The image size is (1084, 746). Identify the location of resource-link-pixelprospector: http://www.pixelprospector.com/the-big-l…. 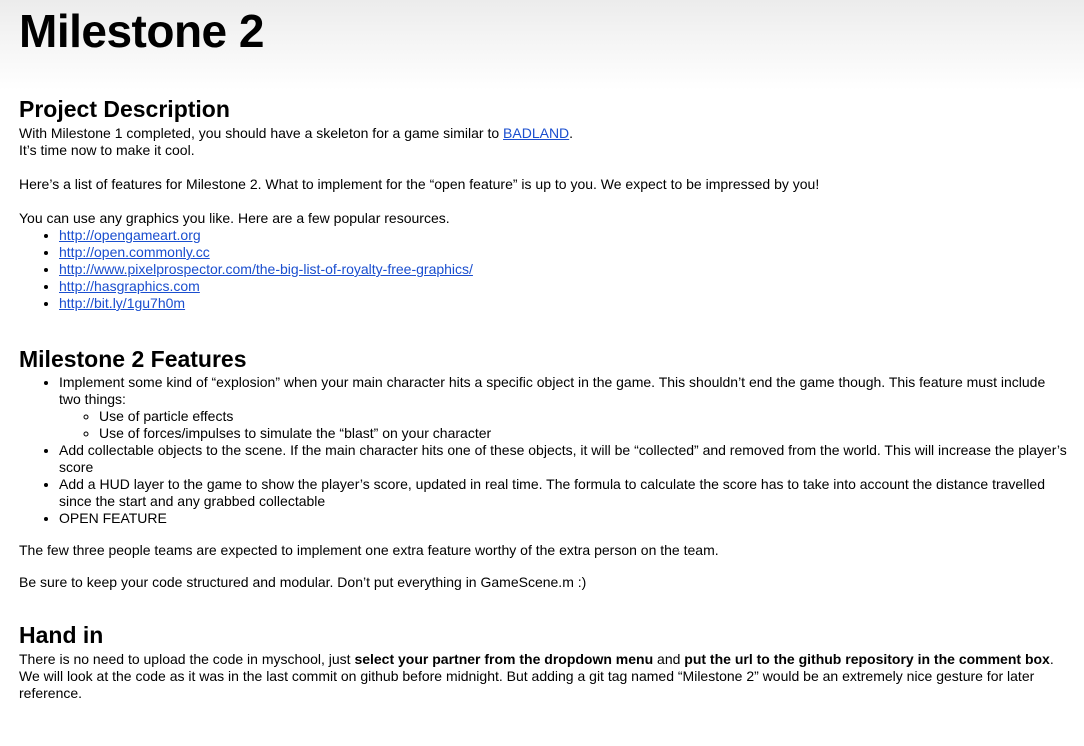
(266, 269).